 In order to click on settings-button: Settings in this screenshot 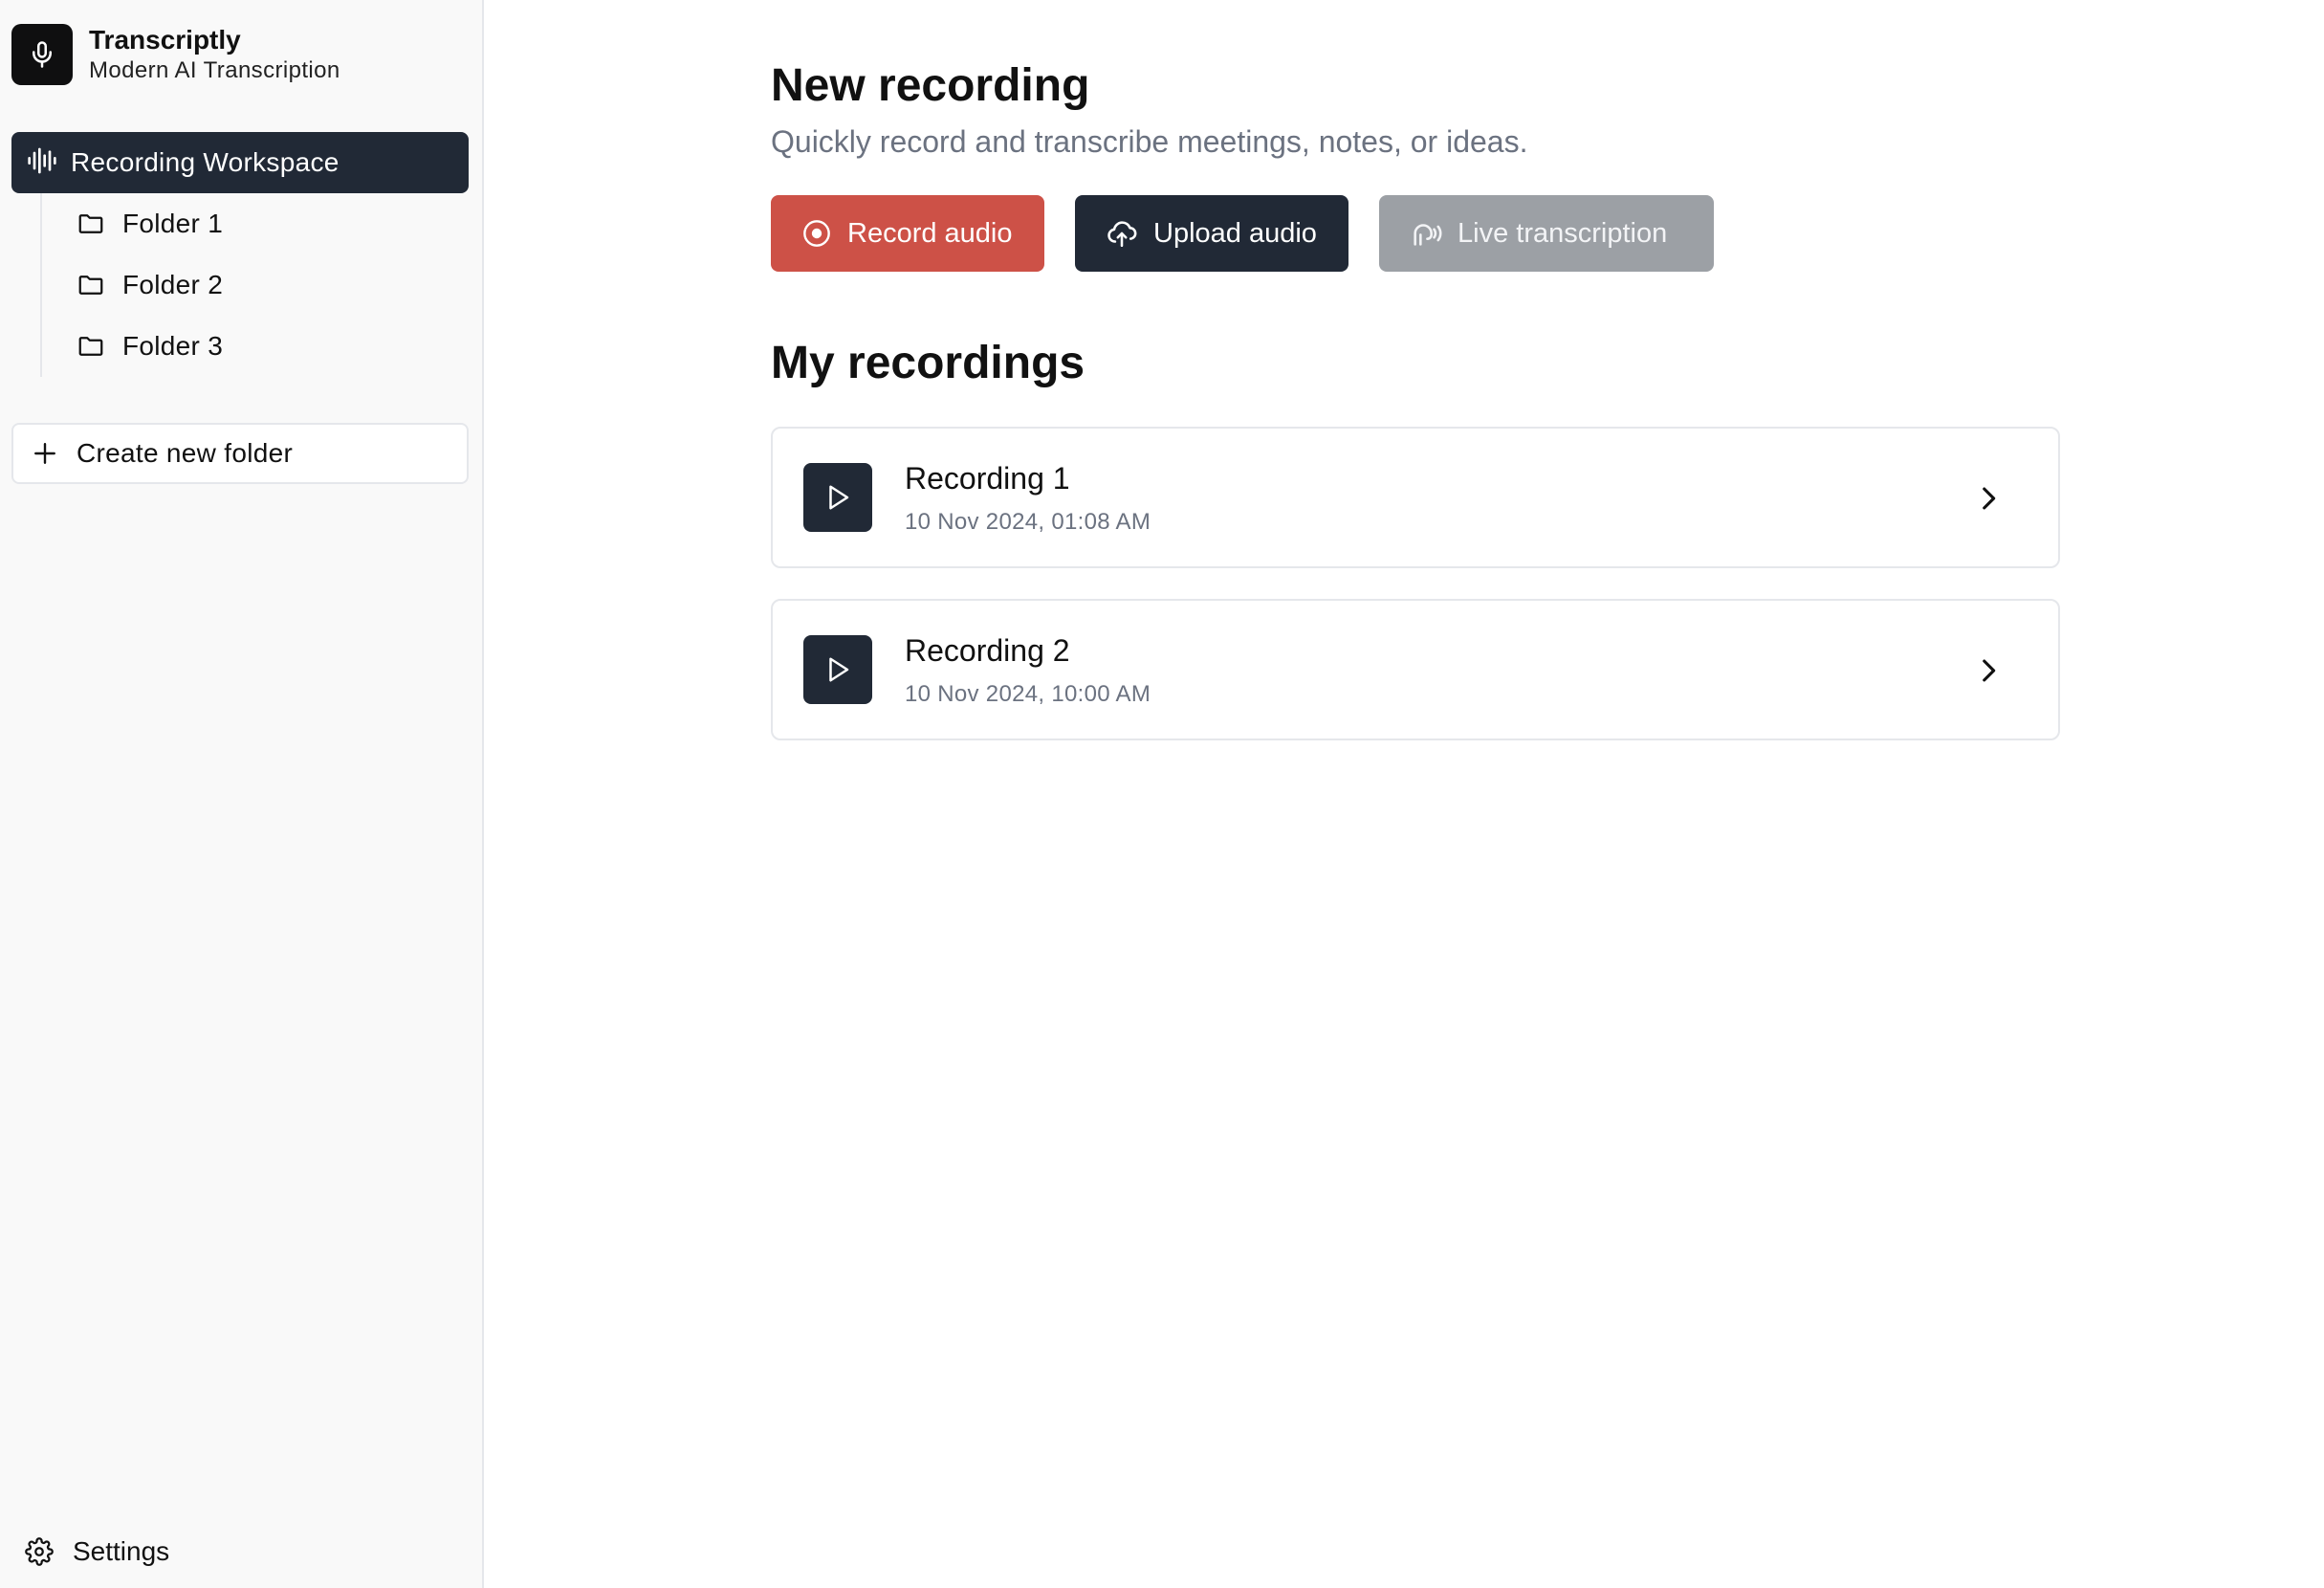, I will do `click(97, 1551)`.